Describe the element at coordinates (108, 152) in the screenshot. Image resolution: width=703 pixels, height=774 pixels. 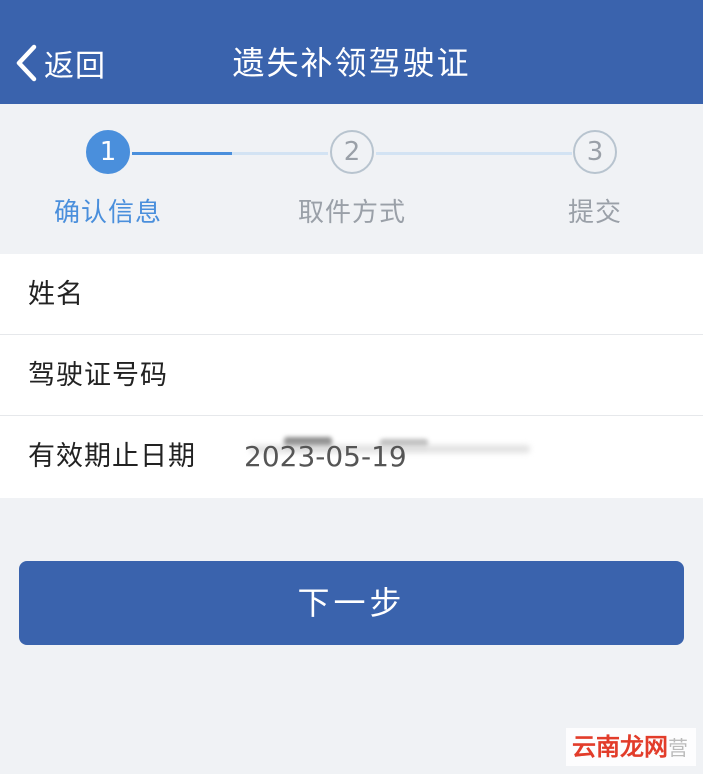
I see `step-1-circle: 1` at that location.